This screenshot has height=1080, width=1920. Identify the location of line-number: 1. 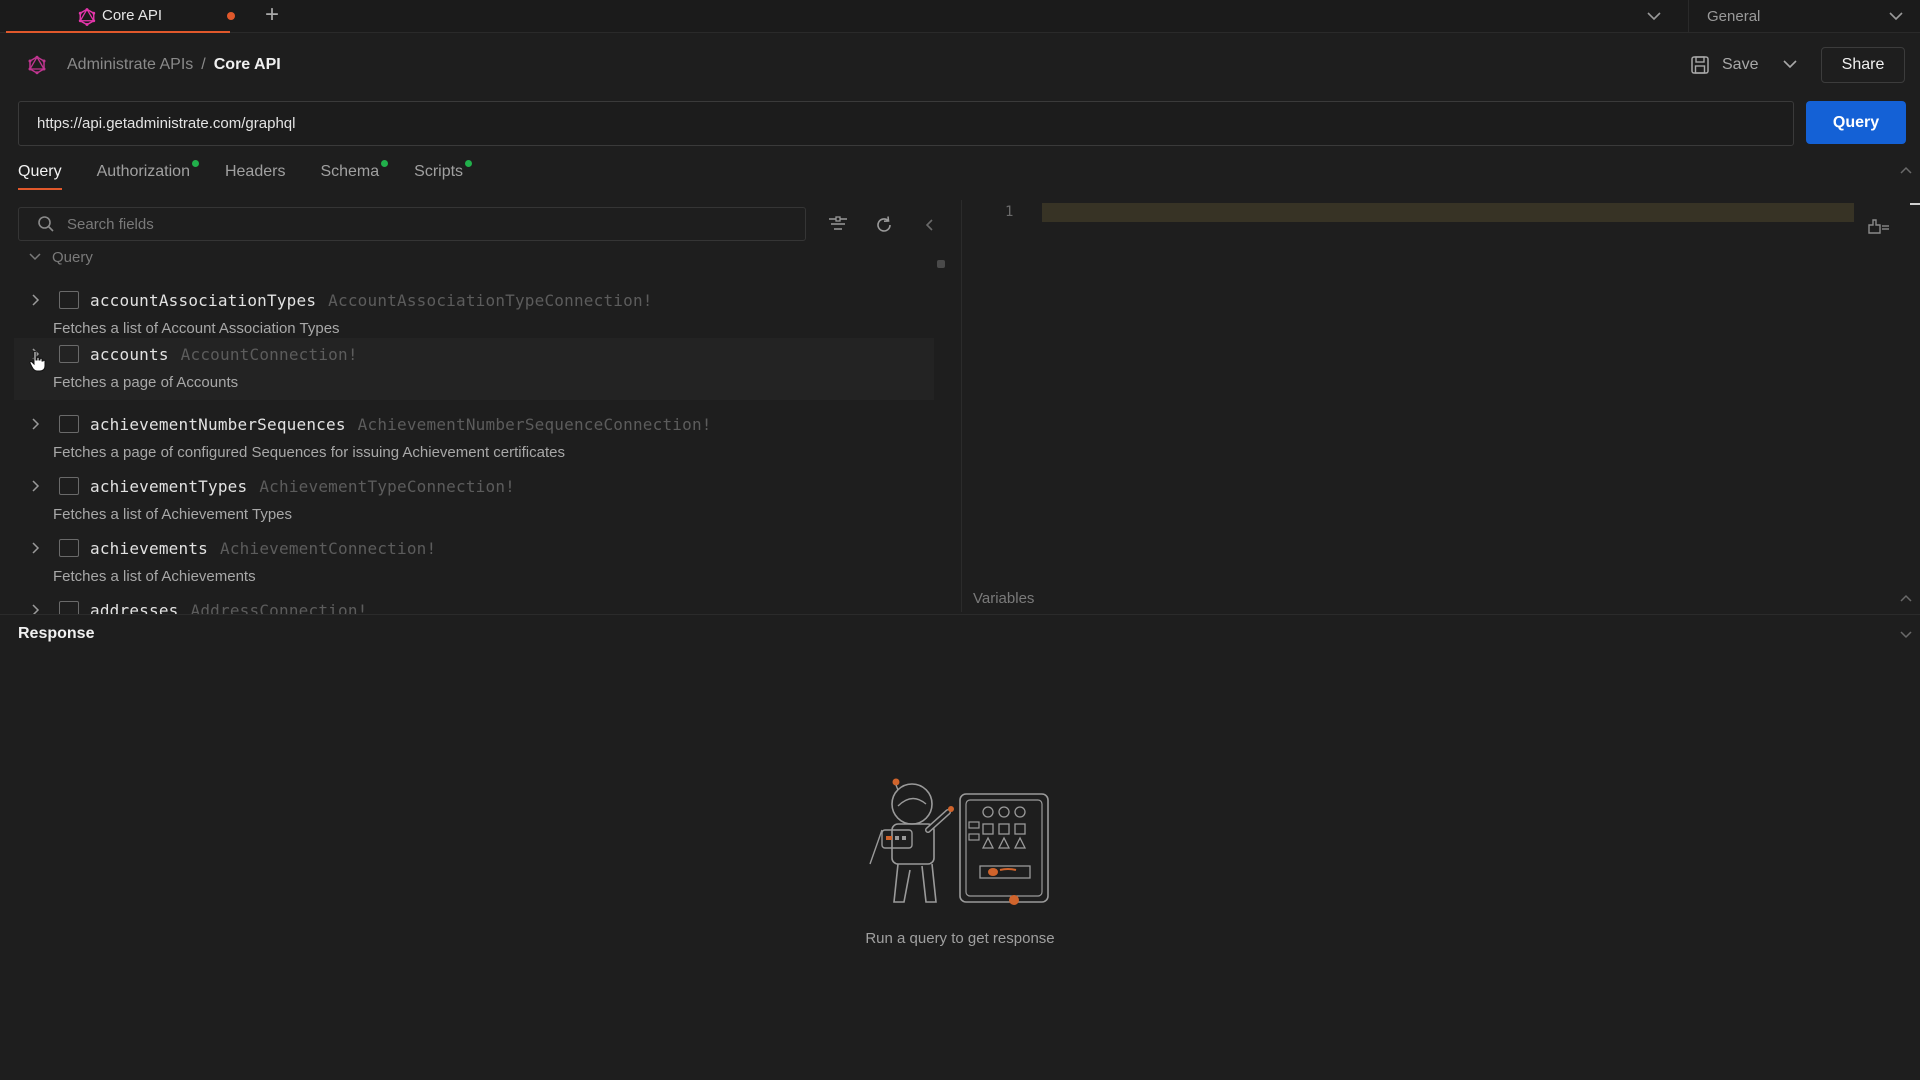
(1009, 212).